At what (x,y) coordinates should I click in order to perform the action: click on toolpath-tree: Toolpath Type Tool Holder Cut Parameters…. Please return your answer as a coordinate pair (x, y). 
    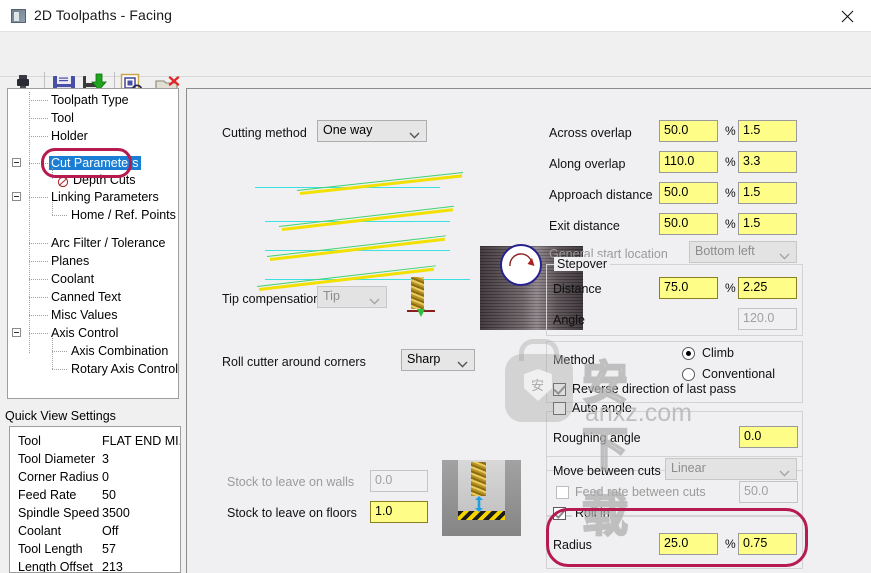
    Looking at the image, I should click on (93, 243).